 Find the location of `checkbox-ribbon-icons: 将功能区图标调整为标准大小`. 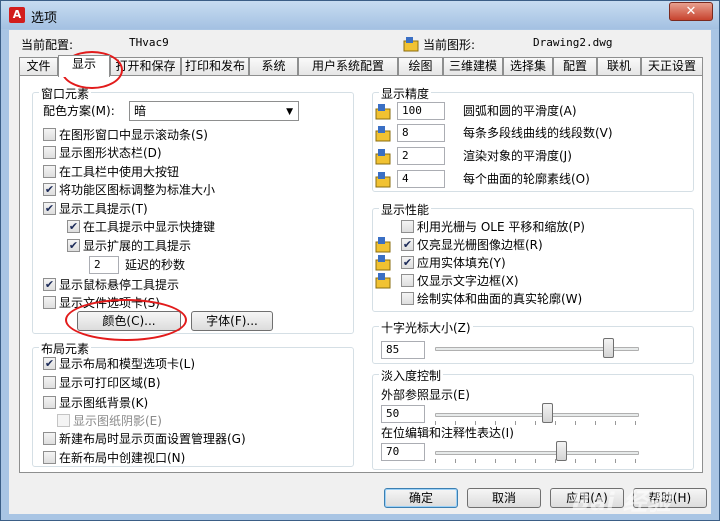

checkbox-ribbon-icons: 将功能区图标调整为标准大小 is located at coordinates (129, 190).